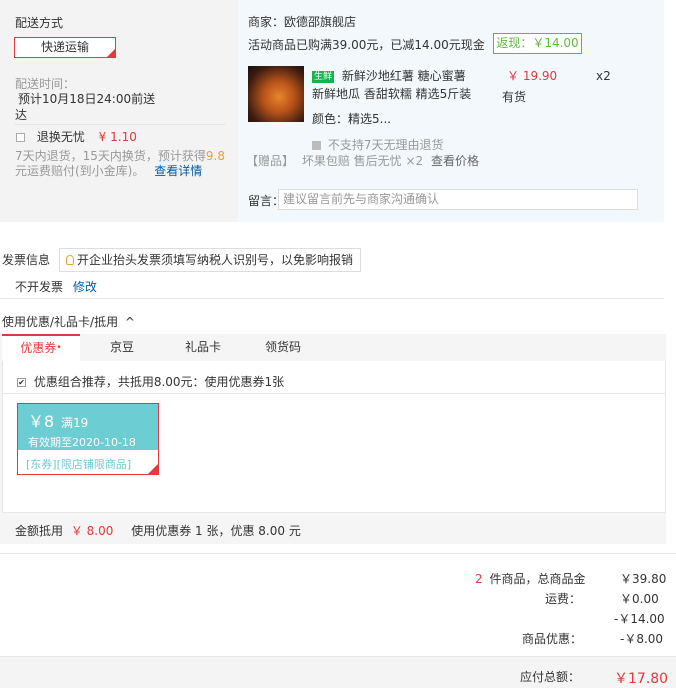  I want to click on delivery-panel, so click(119, 111).